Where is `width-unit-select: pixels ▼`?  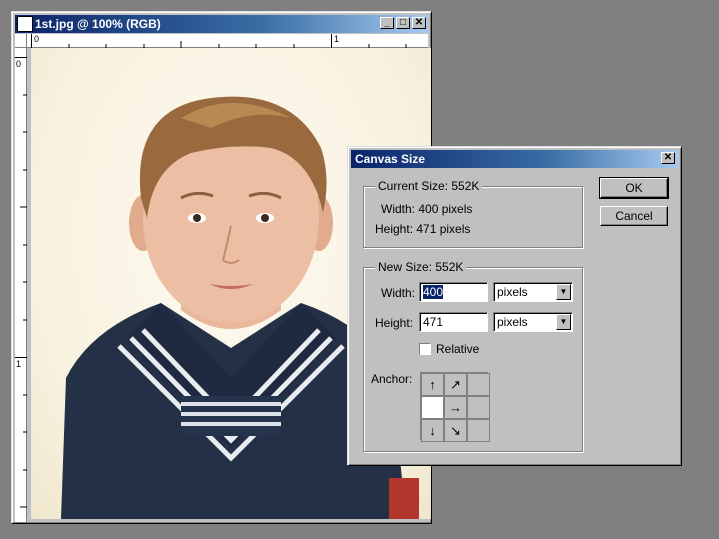 width-unit-select: pixels ▼ is located at coordinates (533, 292).